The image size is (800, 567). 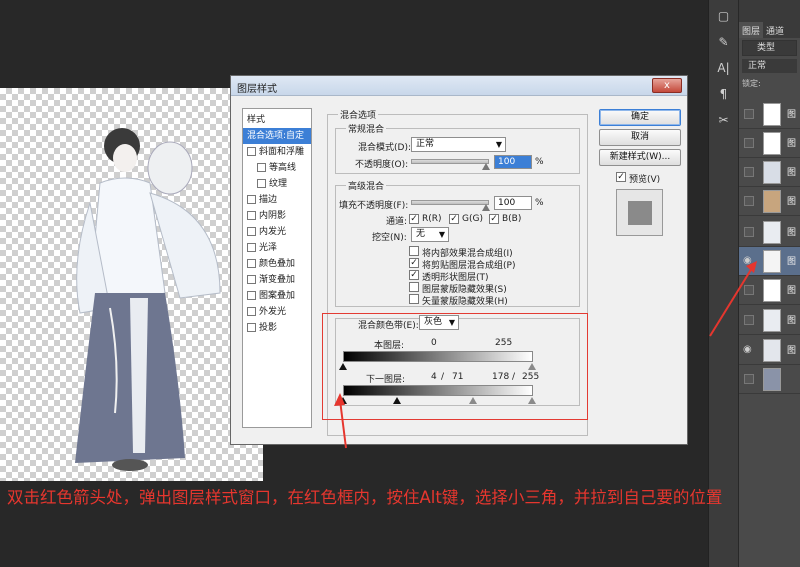 What do you see at coordinates (724, 68) in the screenshot?
I see `character-icon: A|` at bounding box center [724, 68].